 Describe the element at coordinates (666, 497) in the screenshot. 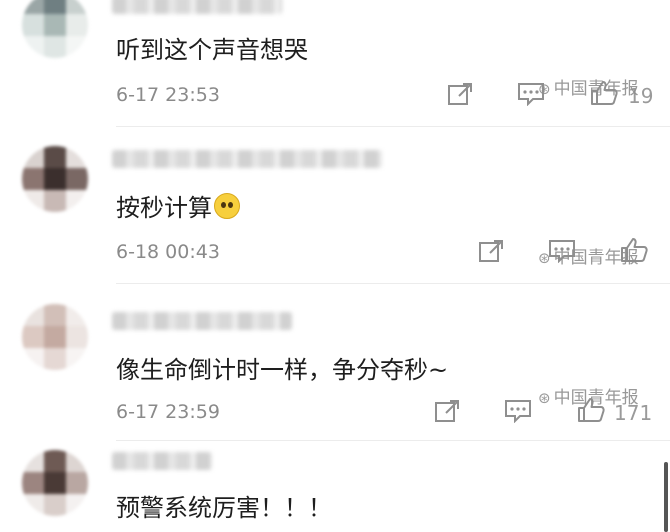

I see `scrollbar` at that location.